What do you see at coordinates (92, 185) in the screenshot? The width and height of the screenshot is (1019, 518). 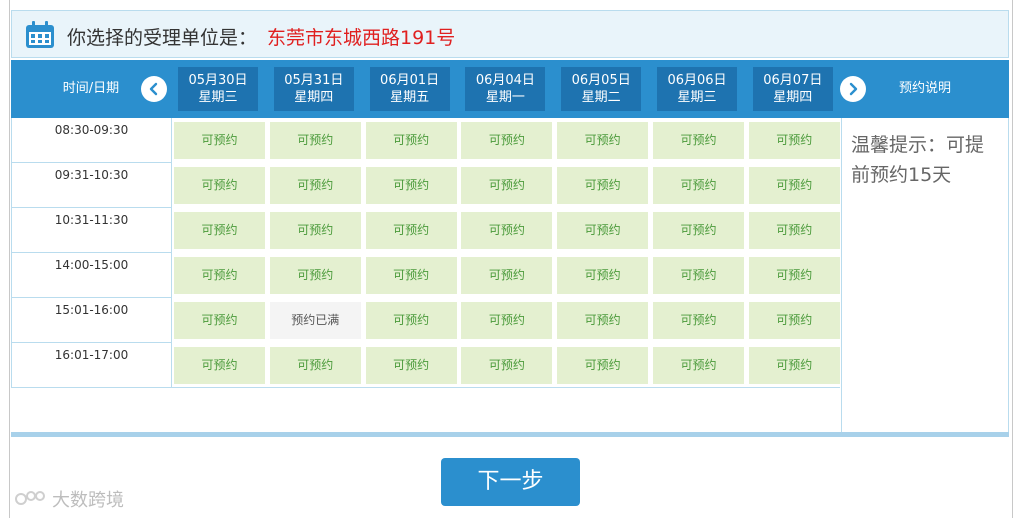 I see `time-slot-label: 09:31-10:30` at bounding box center [92, 185].